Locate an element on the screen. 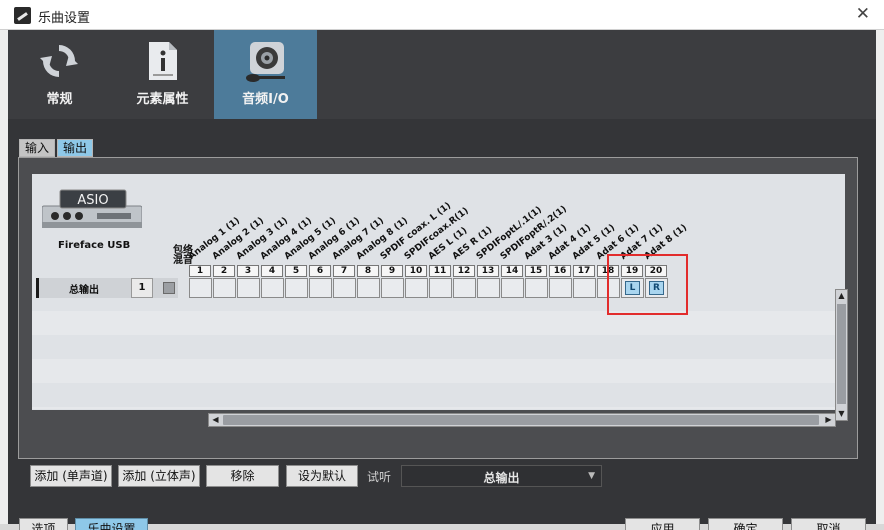 Image resolution: width=884 pixels, height=530 pixels. output-row-number: 1 is located at coordinates (142, 288).